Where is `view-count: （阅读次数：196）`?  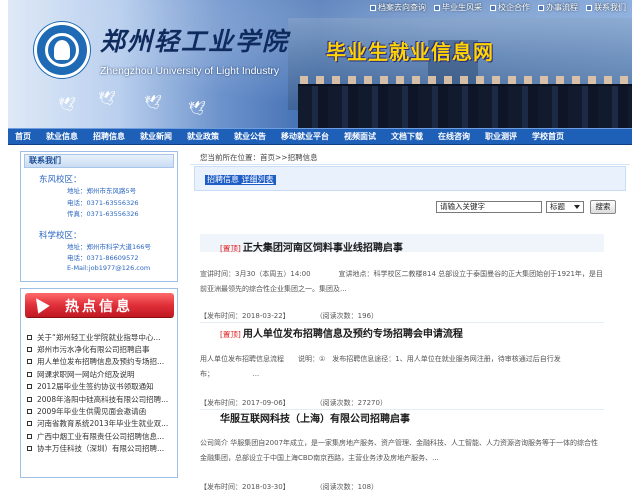 view-count: （阅读次数：196） is located at coordinates (347, 316).